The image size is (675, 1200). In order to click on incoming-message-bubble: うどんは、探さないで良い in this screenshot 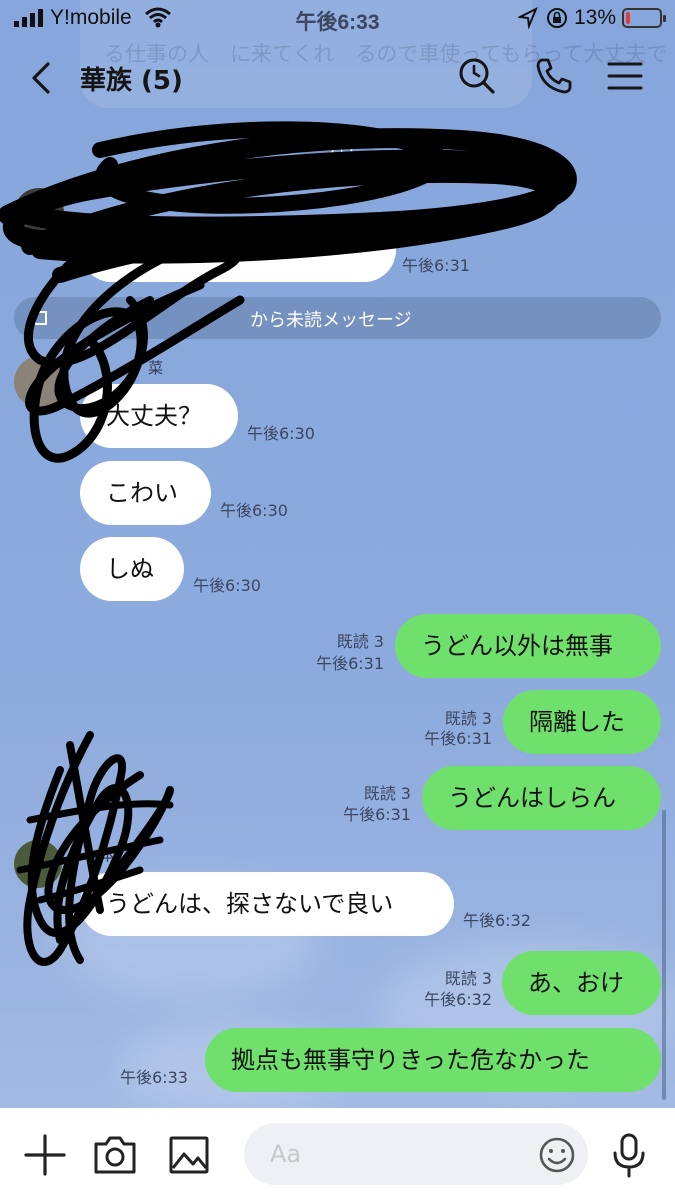, I will do `click(267, 904)`.